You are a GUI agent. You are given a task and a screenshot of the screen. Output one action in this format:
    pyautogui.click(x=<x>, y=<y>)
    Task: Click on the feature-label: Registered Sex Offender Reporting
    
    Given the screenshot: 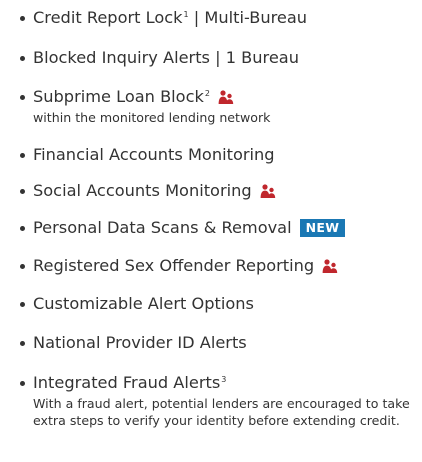 What is the action you would take?
    pyautogui.click(x=174, y=265)
    